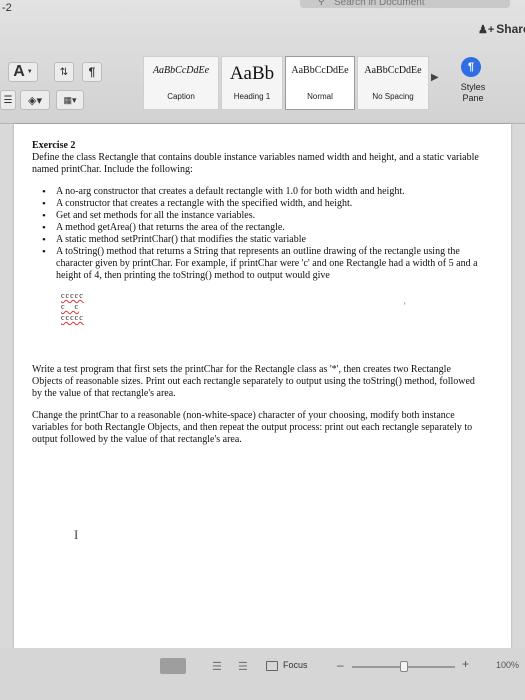 This screenshot has width=525, height=700. I want to click on sort-icon: ⇅, so click(64, 72).